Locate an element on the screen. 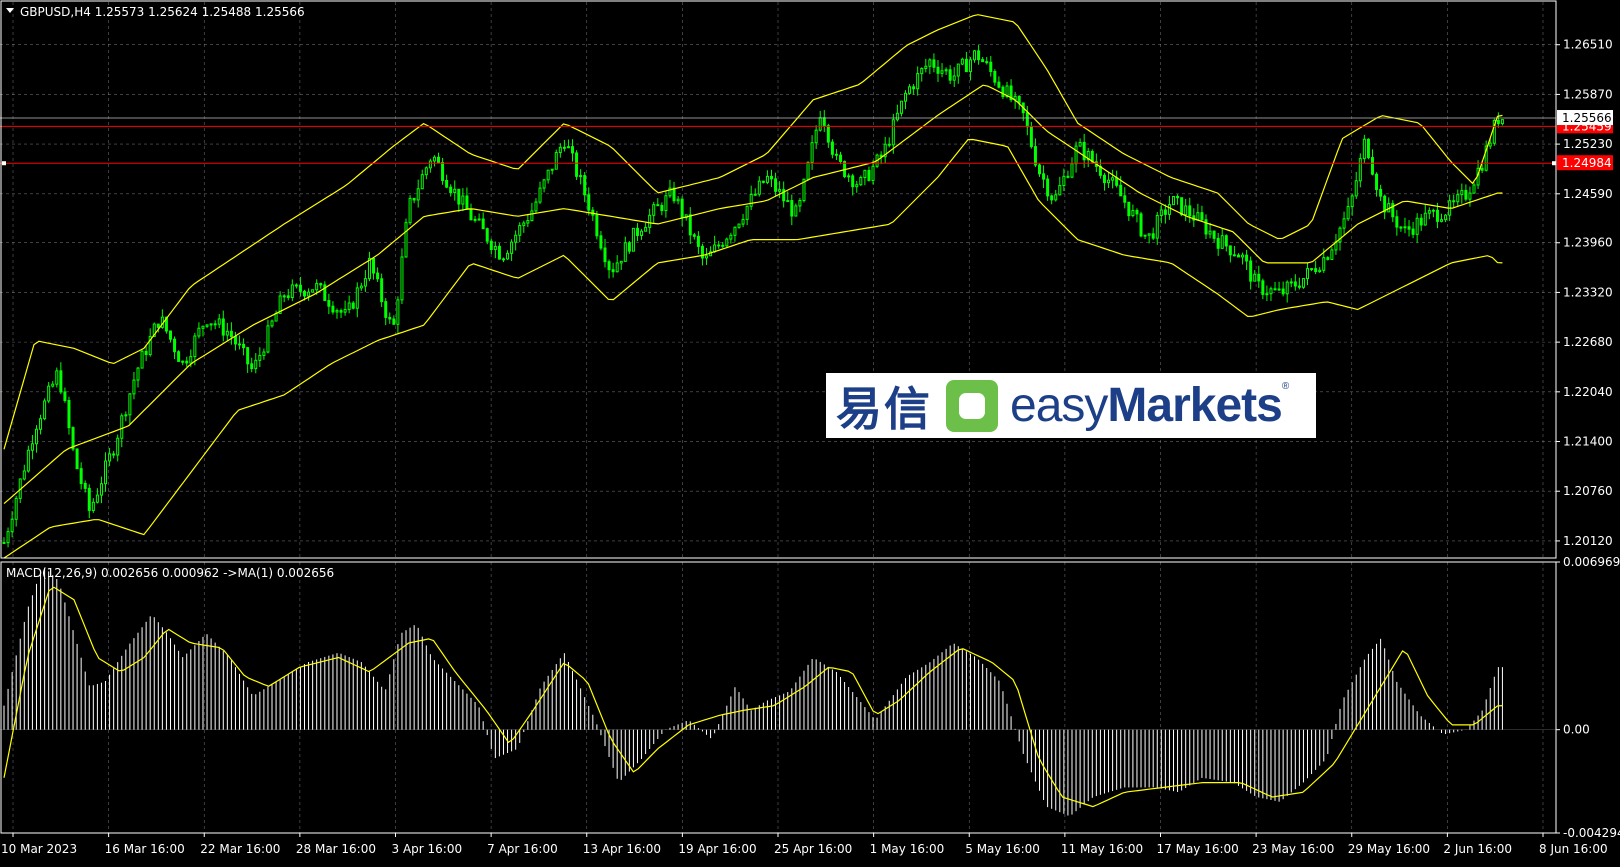 The width and height of the screenshot is (1620, 867). x-tick-label: 25 Apr 16:00 is located at coordinates (813, 849).